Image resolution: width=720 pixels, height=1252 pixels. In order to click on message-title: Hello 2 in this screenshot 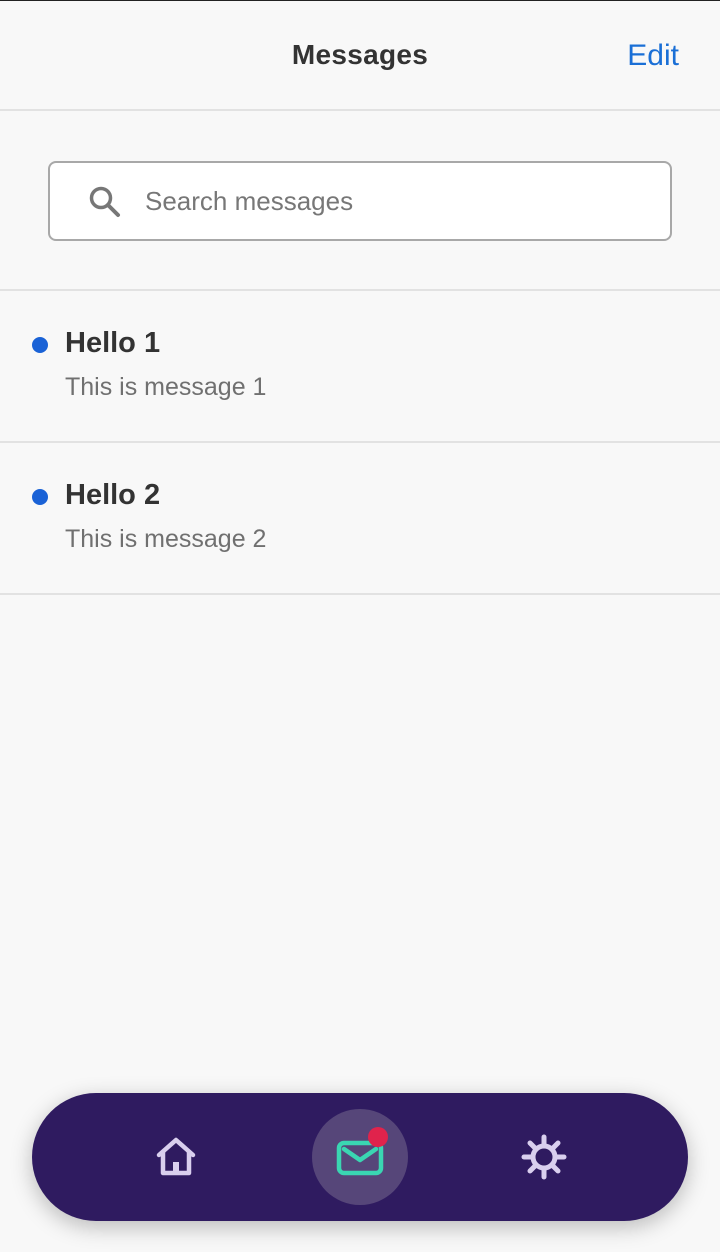, I will do `click(113, 495)`.